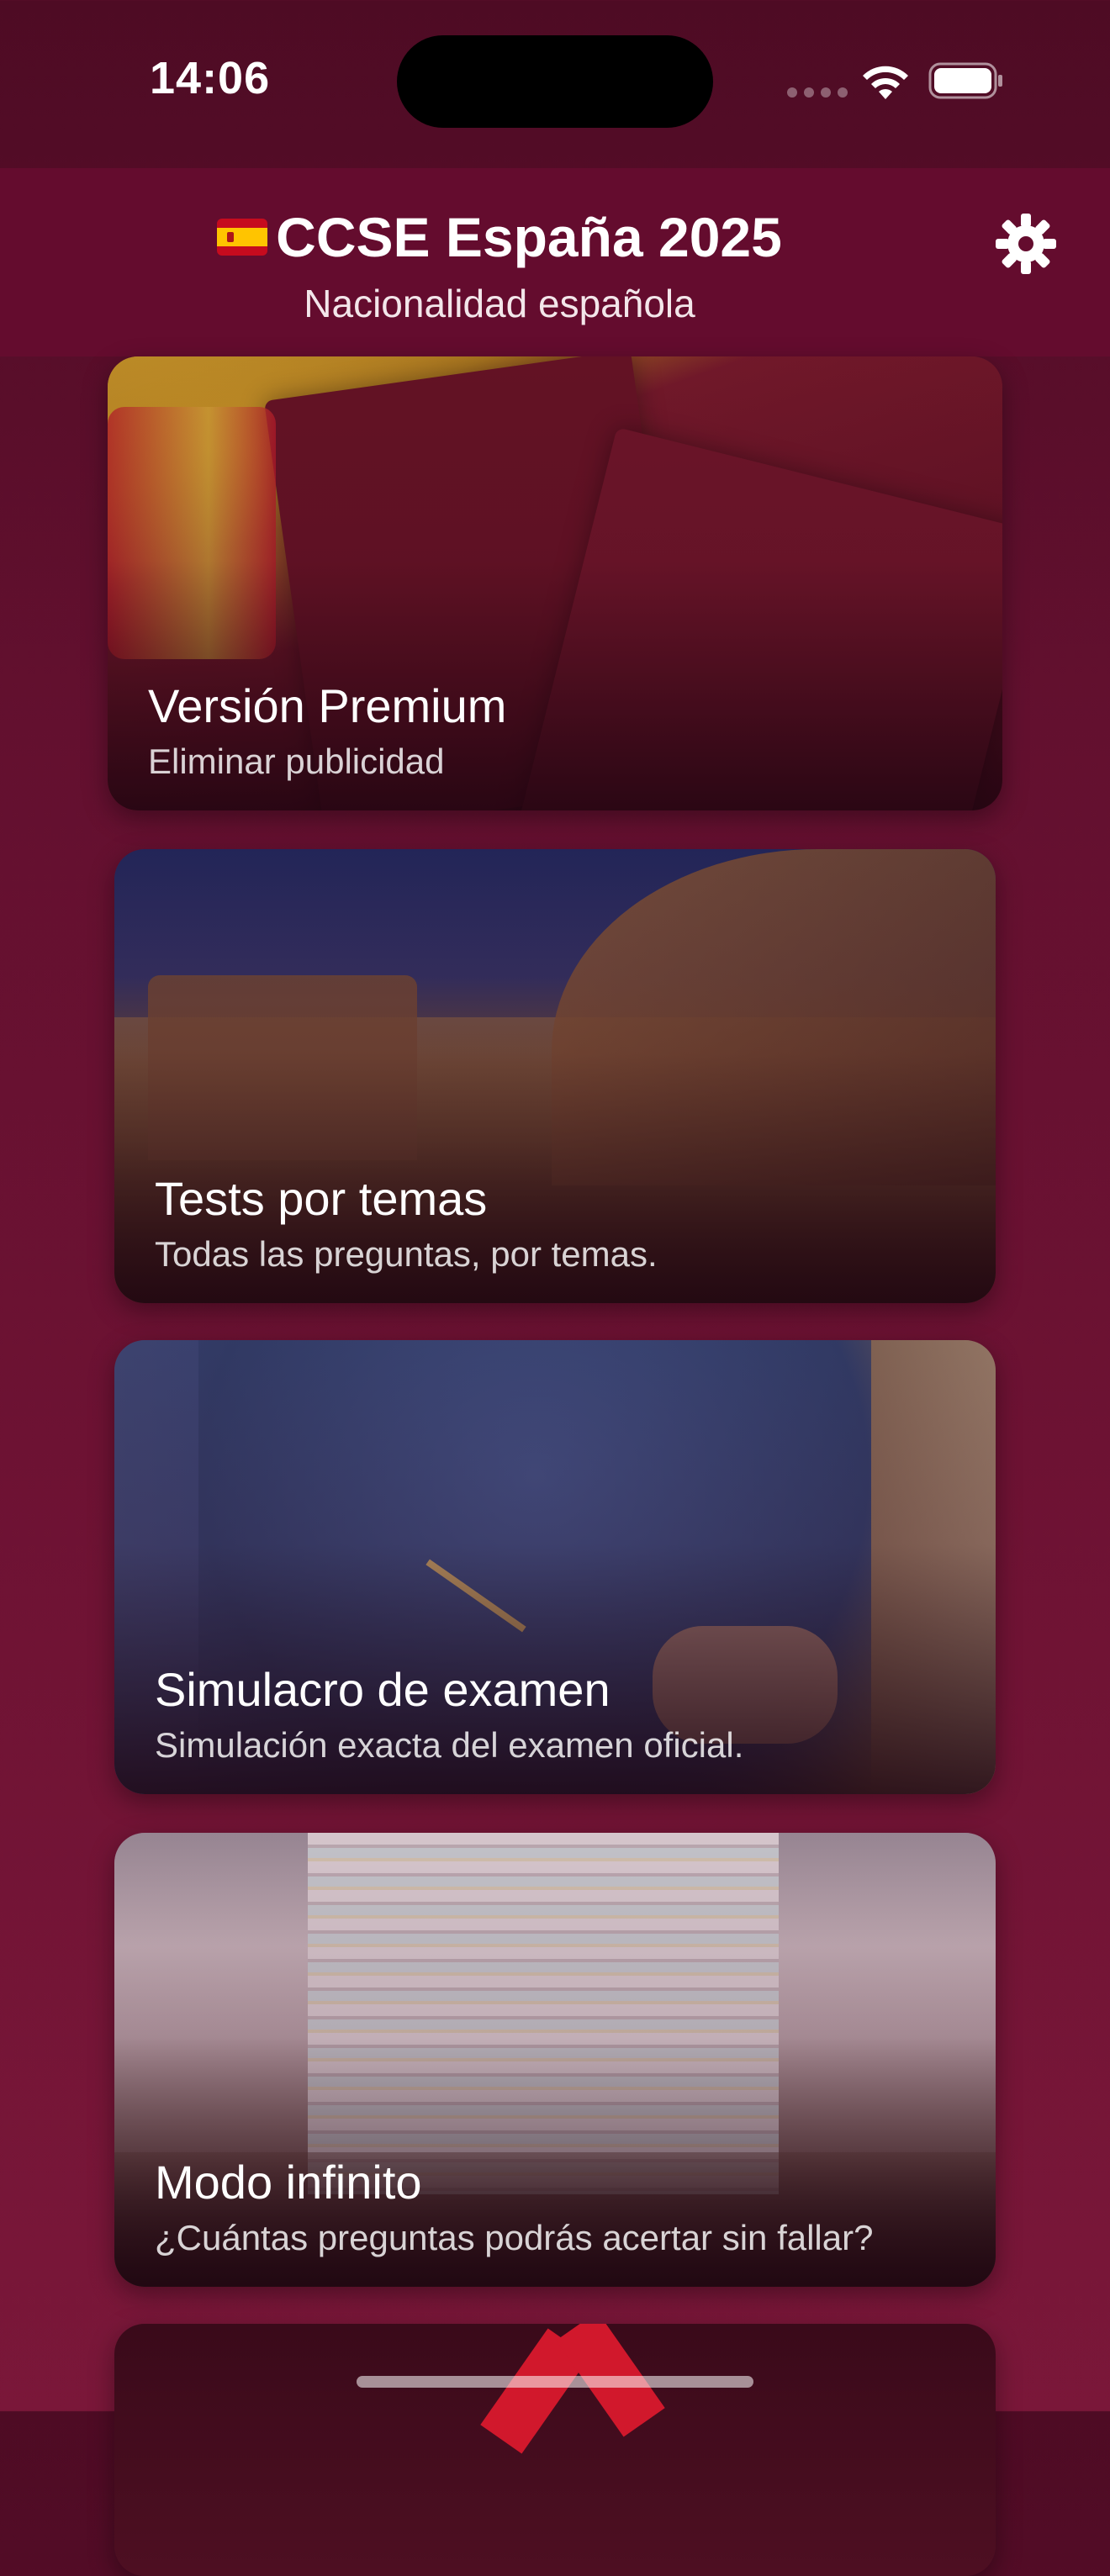 The image size is (1110, 2576). What do you see at coordinates (243, 237) in the screenshot?
I see `spain-flag-icon` at bounding box center [243, 237].